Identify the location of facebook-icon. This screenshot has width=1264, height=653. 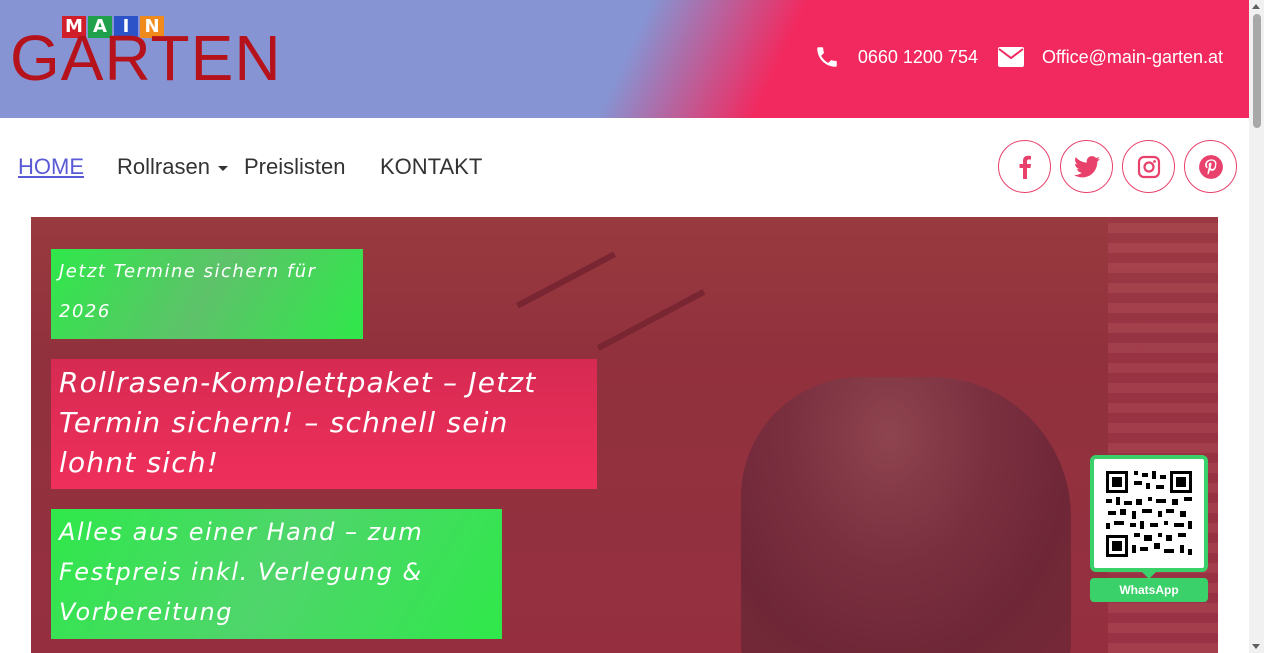
(1025, 167).